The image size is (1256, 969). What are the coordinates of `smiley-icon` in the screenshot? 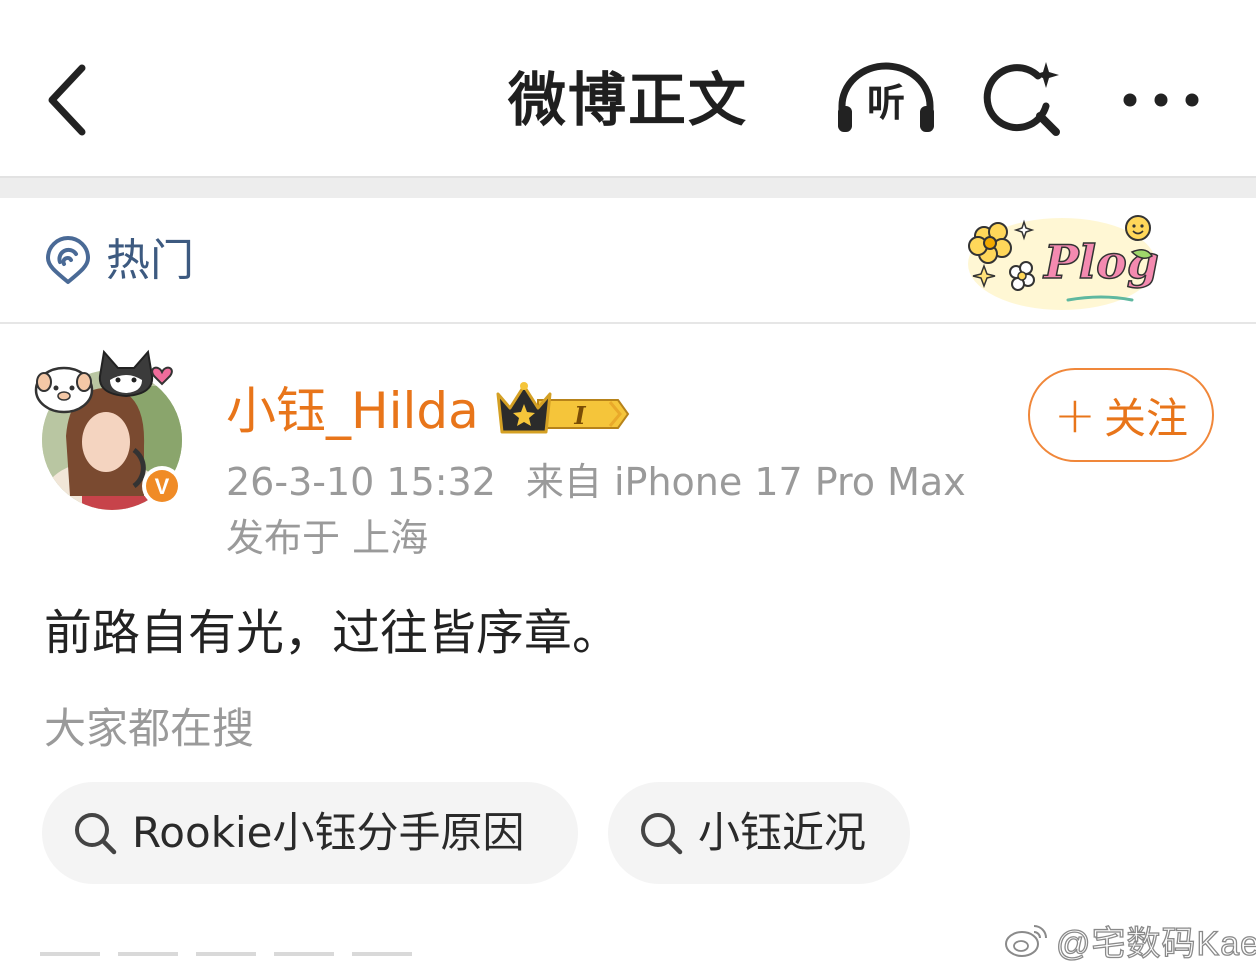 It's located at (1138, 228).